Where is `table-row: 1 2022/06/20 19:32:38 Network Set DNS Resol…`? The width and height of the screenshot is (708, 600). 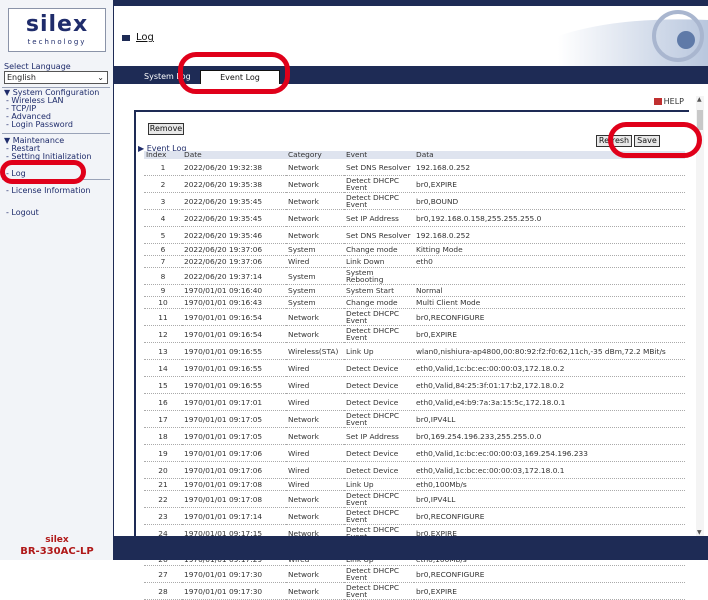 table-row: 1 2022/06/20 19:32:38 Network Set DNS Resol… is located at coordinates (414, 167).